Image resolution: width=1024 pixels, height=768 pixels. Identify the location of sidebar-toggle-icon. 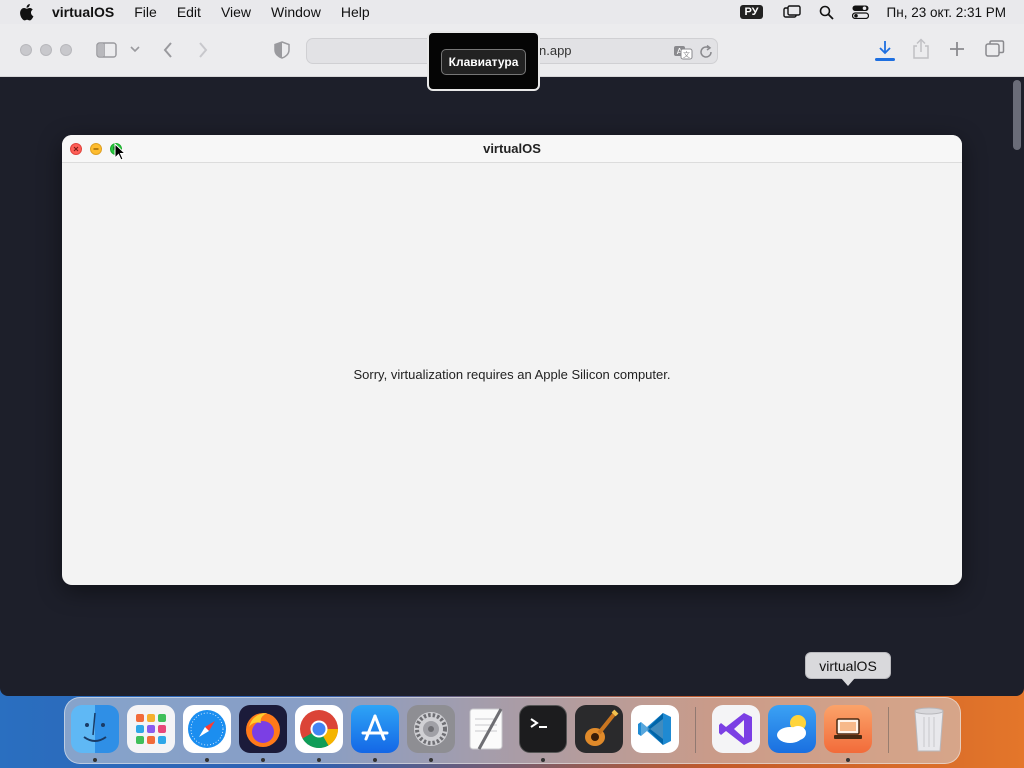
(107, 50).